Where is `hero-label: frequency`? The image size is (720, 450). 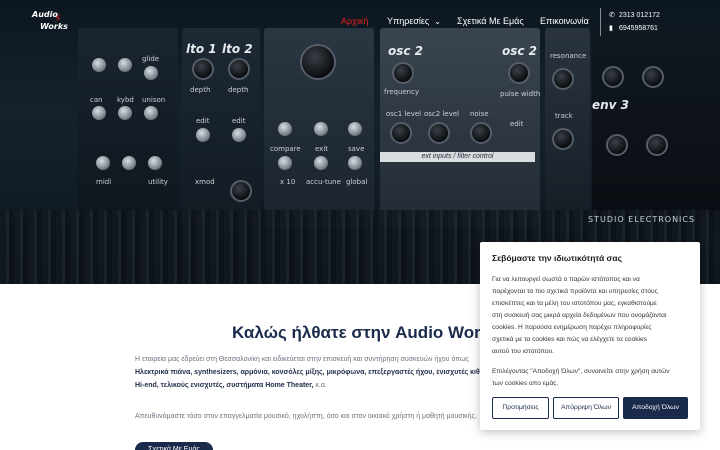
hero-label: frequency is located at coordinates (402, 92).